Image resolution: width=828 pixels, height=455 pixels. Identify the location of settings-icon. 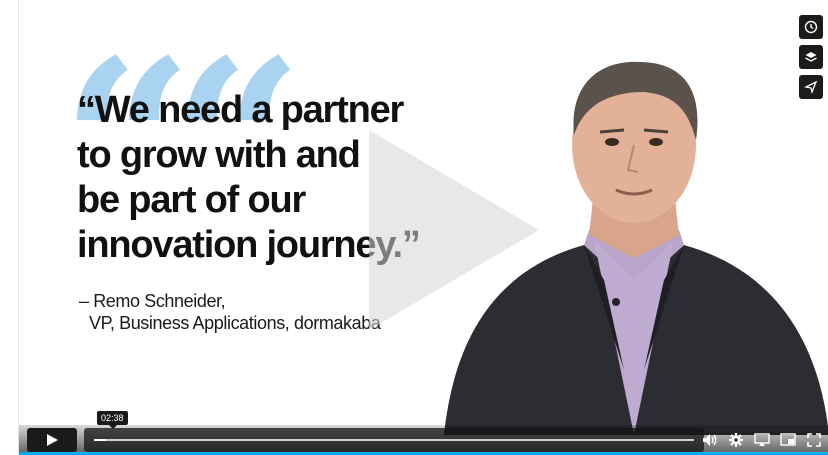
(736, 440).